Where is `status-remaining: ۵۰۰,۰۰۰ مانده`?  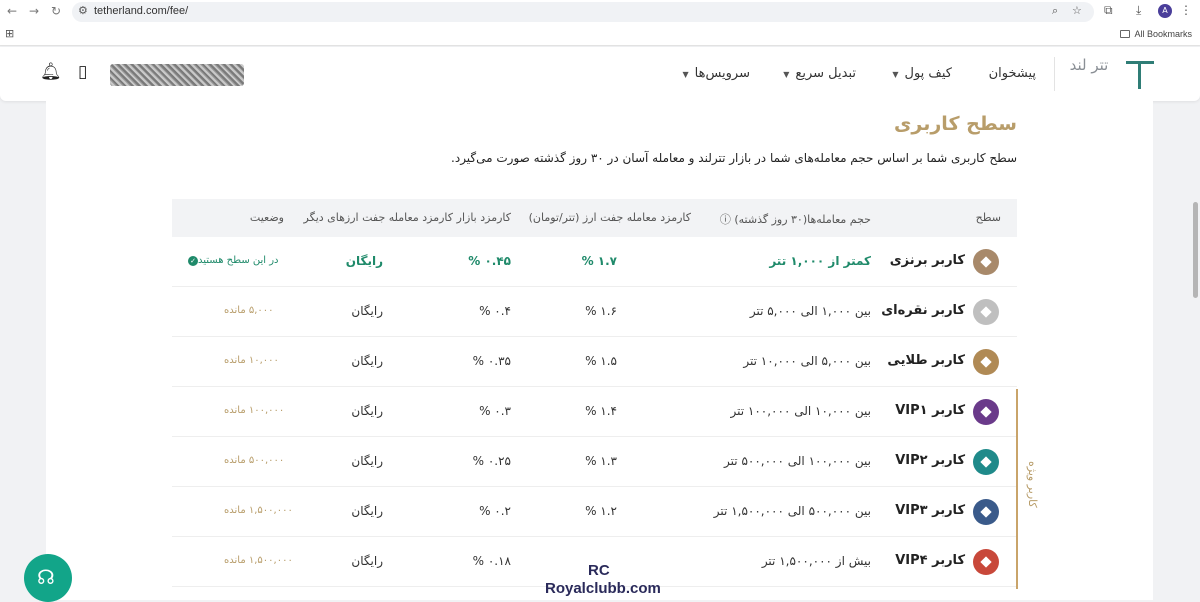
status-remaining: ۵۰۰,۰۰۰ مانده is located at coordinates (254, 460).